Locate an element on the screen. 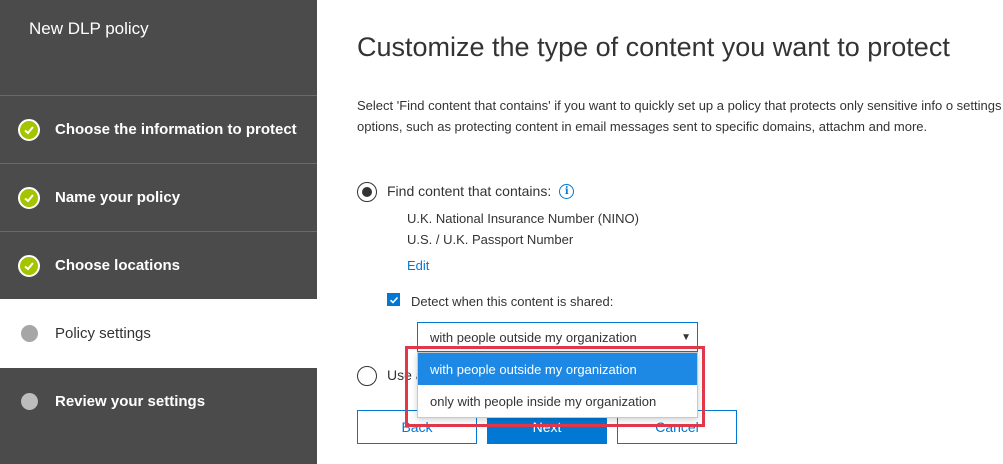  detect-shared-checkbox is located at coordinates (393, 299).